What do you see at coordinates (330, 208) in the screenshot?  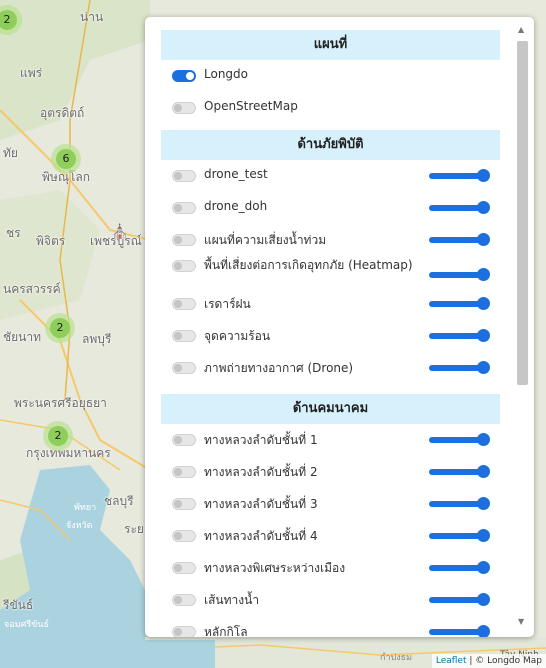 I see `layer-row: drone_doh` at bounding box center [330, 208].